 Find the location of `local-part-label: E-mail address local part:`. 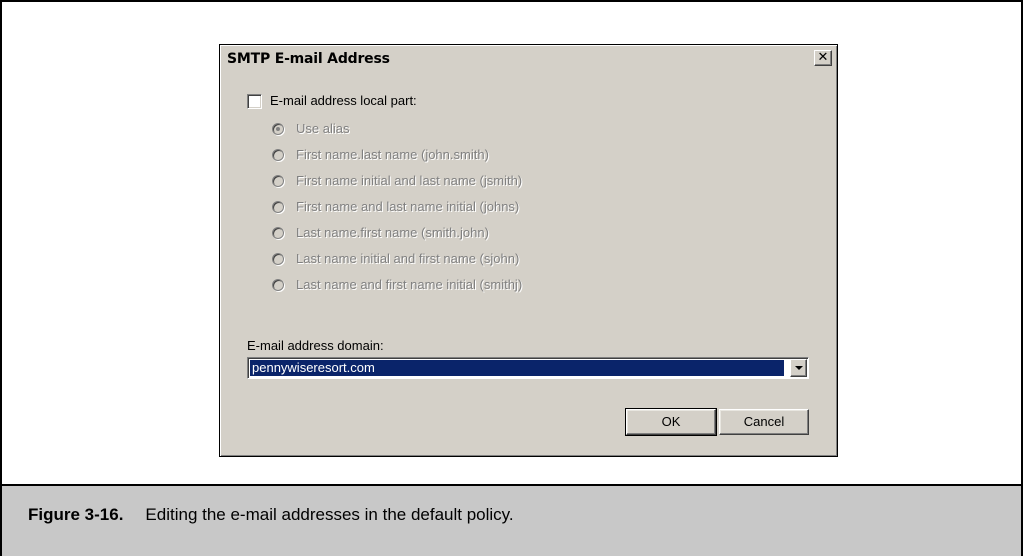

local-part-label: E-mail address local part: is located at coordinates (343, 100).